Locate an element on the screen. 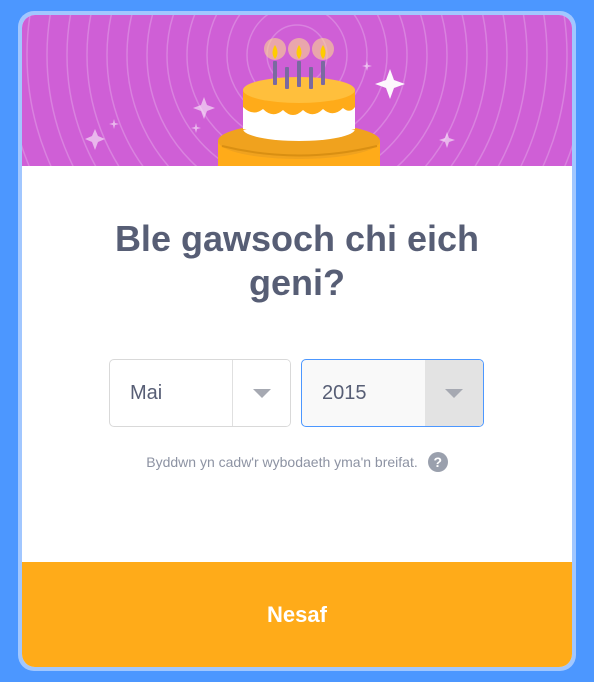 This screenshot has height=682, width=594. birth-year-dropdown-button is located at coordinates (454, 393).